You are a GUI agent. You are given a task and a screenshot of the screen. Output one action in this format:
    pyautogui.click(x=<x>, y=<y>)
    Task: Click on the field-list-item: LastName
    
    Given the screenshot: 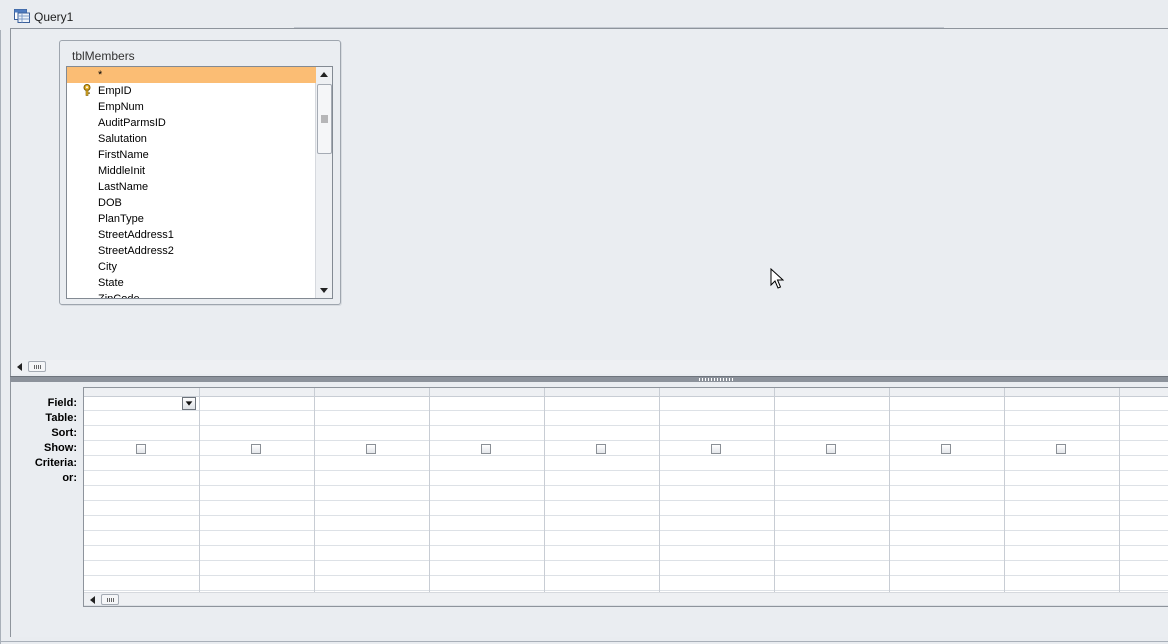 What is the action you would take?
    pyautogui.click(x=191, y=187)
    